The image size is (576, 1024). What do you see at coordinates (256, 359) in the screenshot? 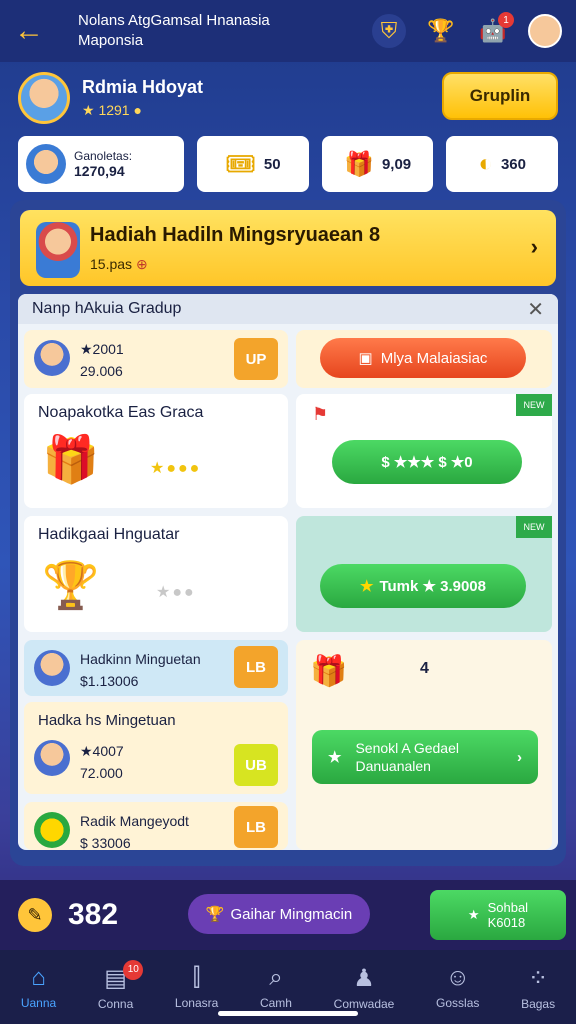
I see `up-button: UP` at bounding box center [256, 359].